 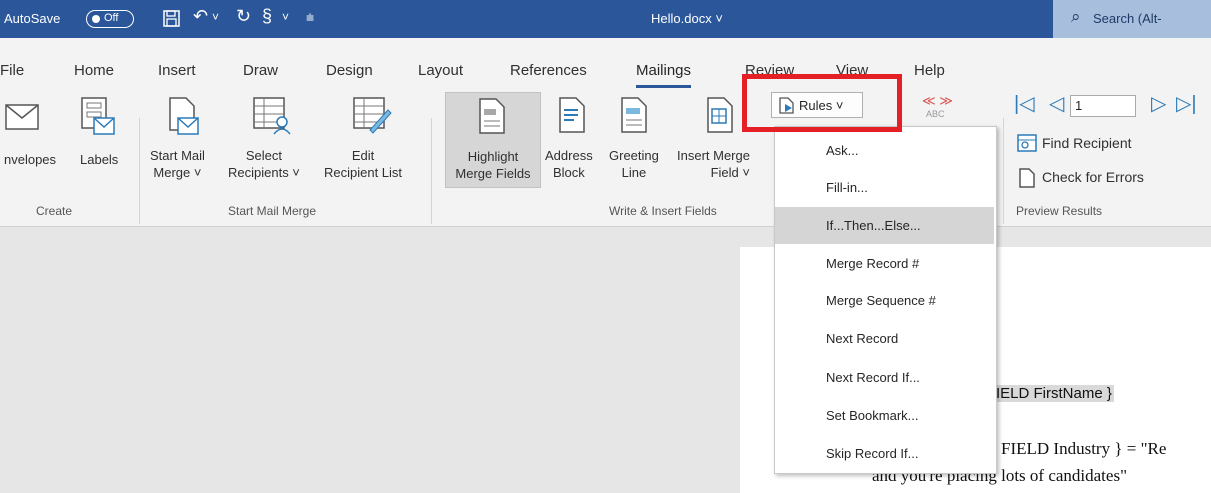 I want to click on tab-design: Design, so click(x=349, y=70).